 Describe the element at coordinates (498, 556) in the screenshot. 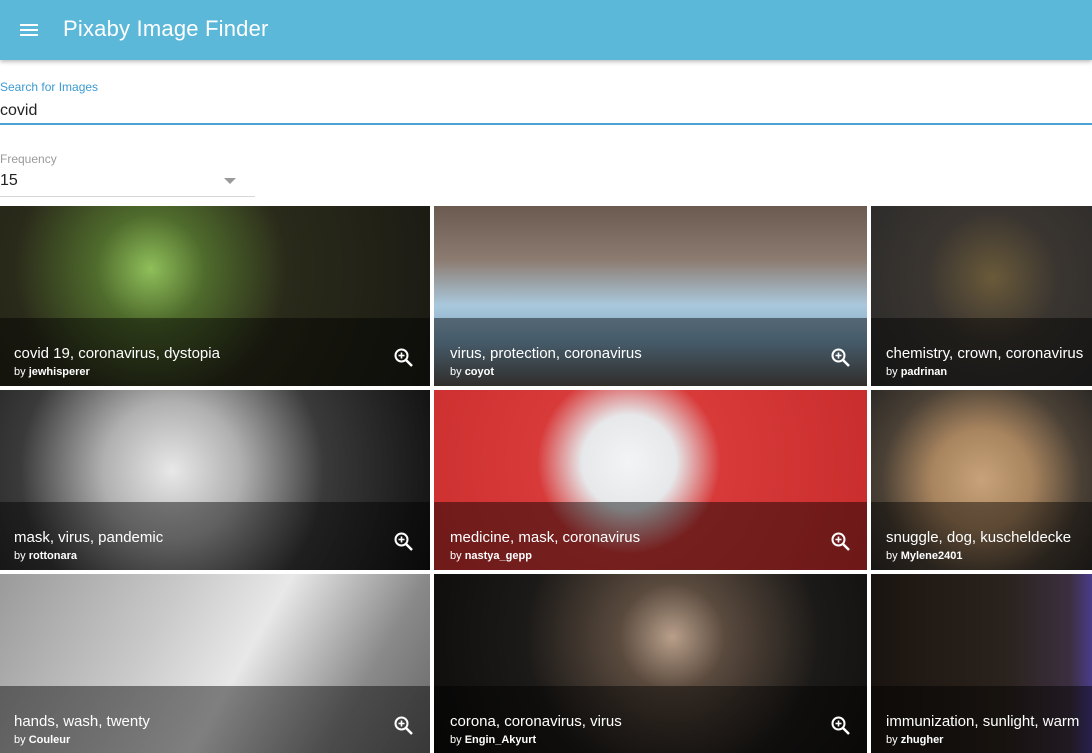

I see `author-name: nastya_gepp` at that location.